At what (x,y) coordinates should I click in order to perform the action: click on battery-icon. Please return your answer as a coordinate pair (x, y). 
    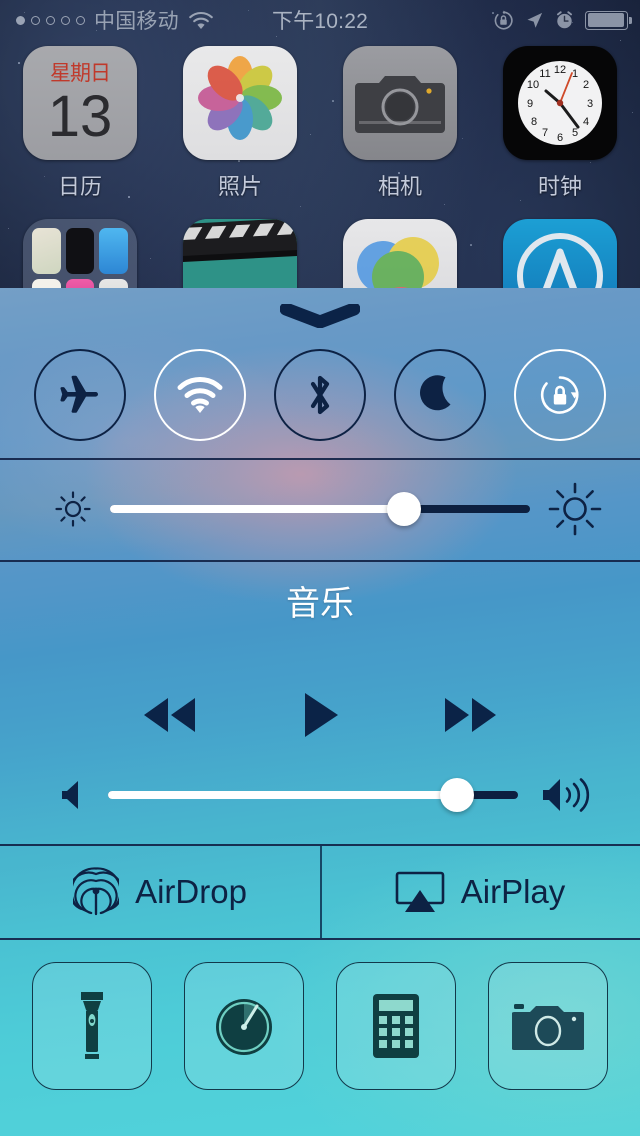
    Looking at the image, I should click on (608, 20).